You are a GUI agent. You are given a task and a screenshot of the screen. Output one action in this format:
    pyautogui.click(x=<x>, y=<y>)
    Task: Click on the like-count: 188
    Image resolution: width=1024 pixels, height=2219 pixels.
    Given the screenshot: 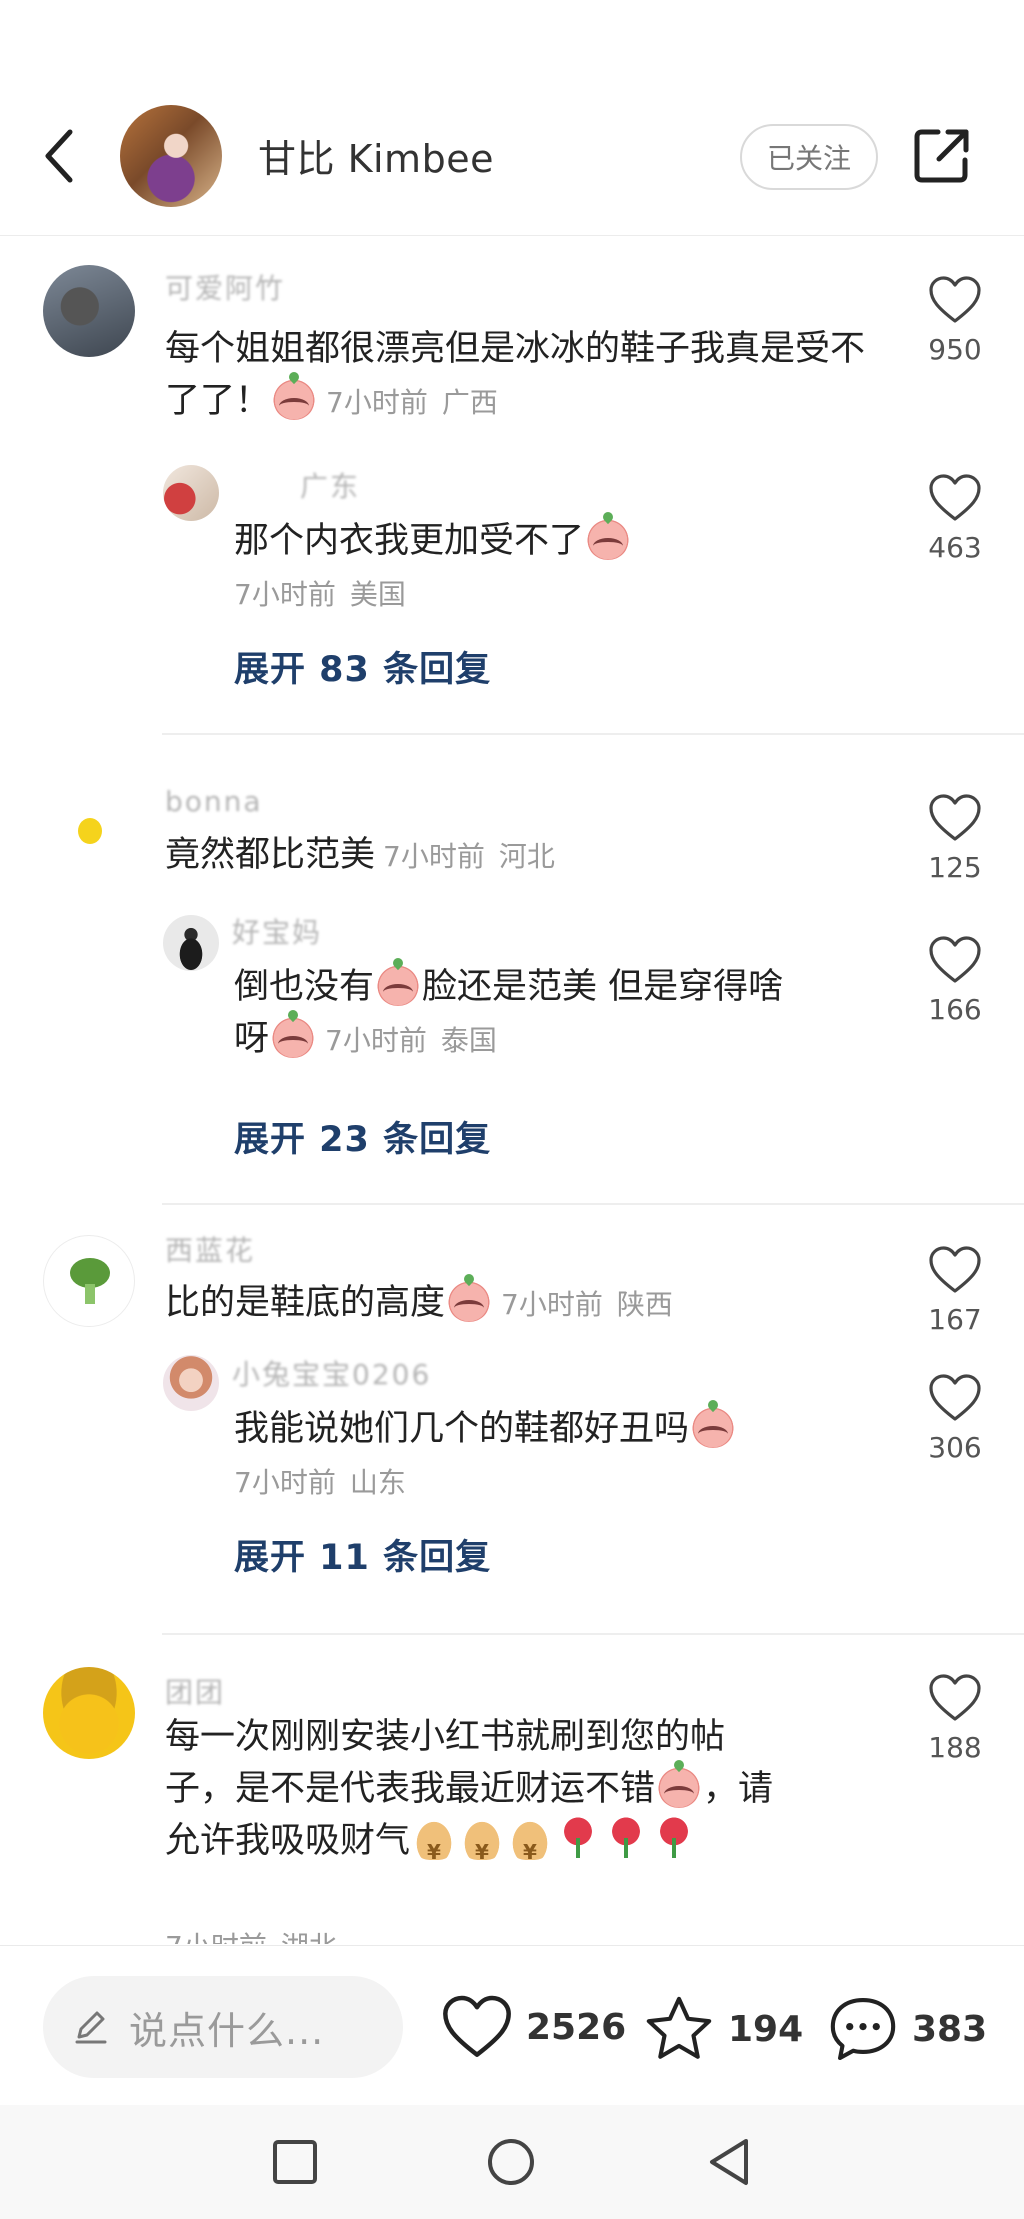 What is the action you would take?
    pyautogui.click(x=955, y=1747)
    